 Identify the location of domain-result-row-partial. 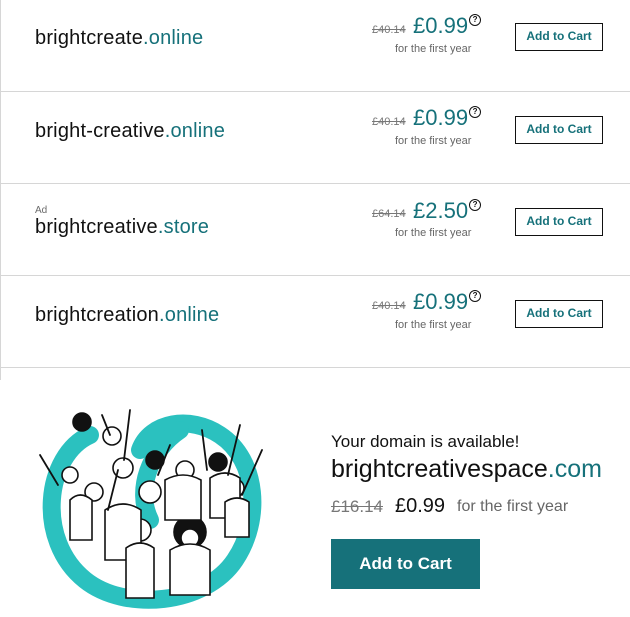
(315, 374).